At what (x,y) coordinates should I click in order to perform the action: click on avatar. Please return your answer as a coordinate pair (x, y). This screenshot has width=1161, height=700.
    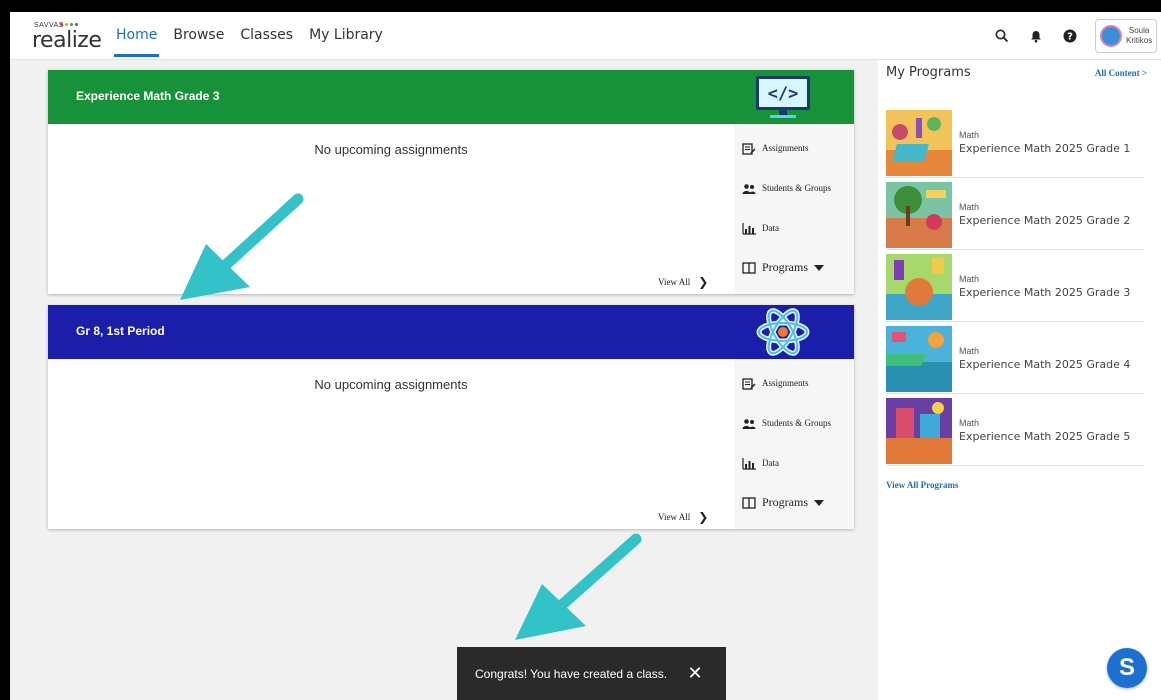
    Looking at the image, I should click on (1111, 36).